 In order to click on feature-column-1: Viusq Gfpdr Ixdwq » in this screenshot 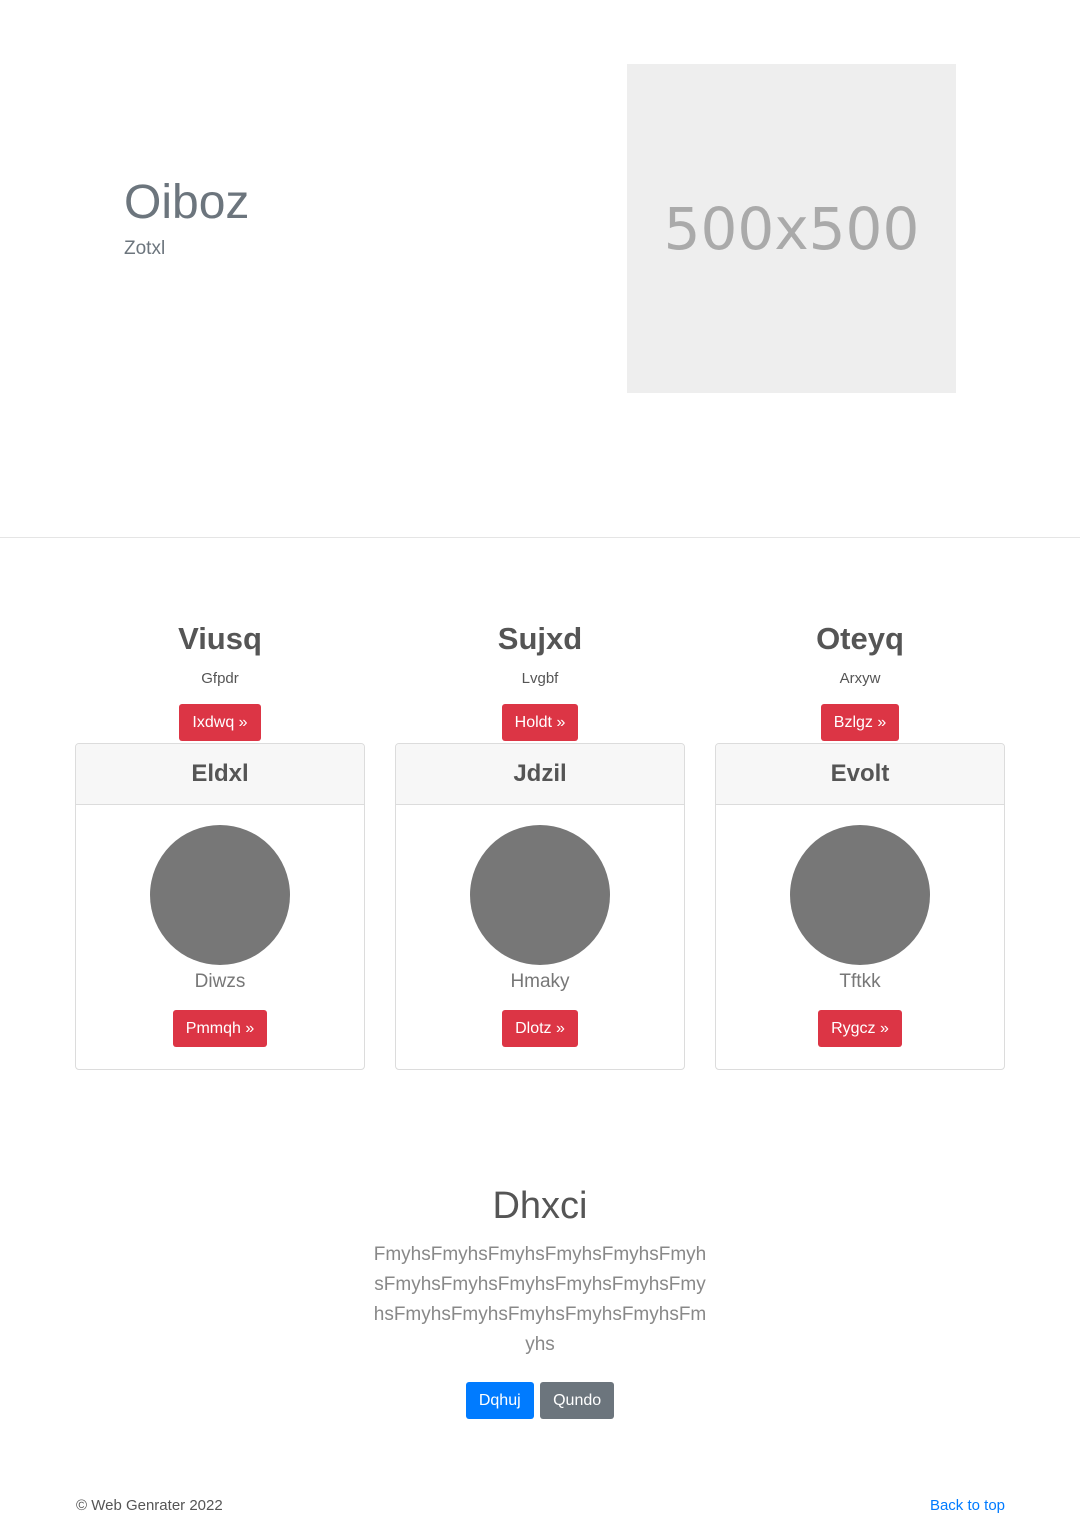, I will do `click(220, 681)`.